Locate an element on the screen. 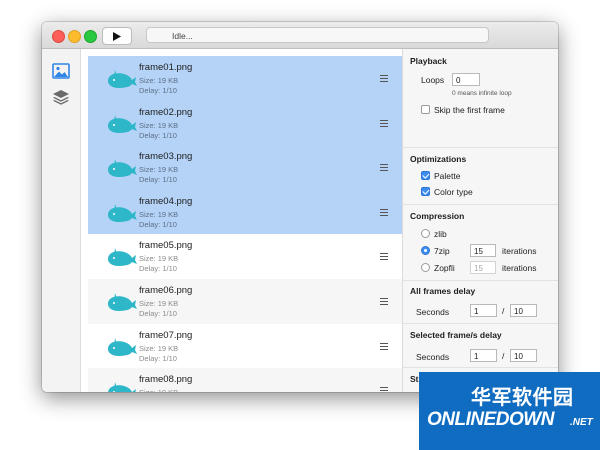 This screenshot has height=450, width=600. 7zip-radio is located at coordinates (425, 250).